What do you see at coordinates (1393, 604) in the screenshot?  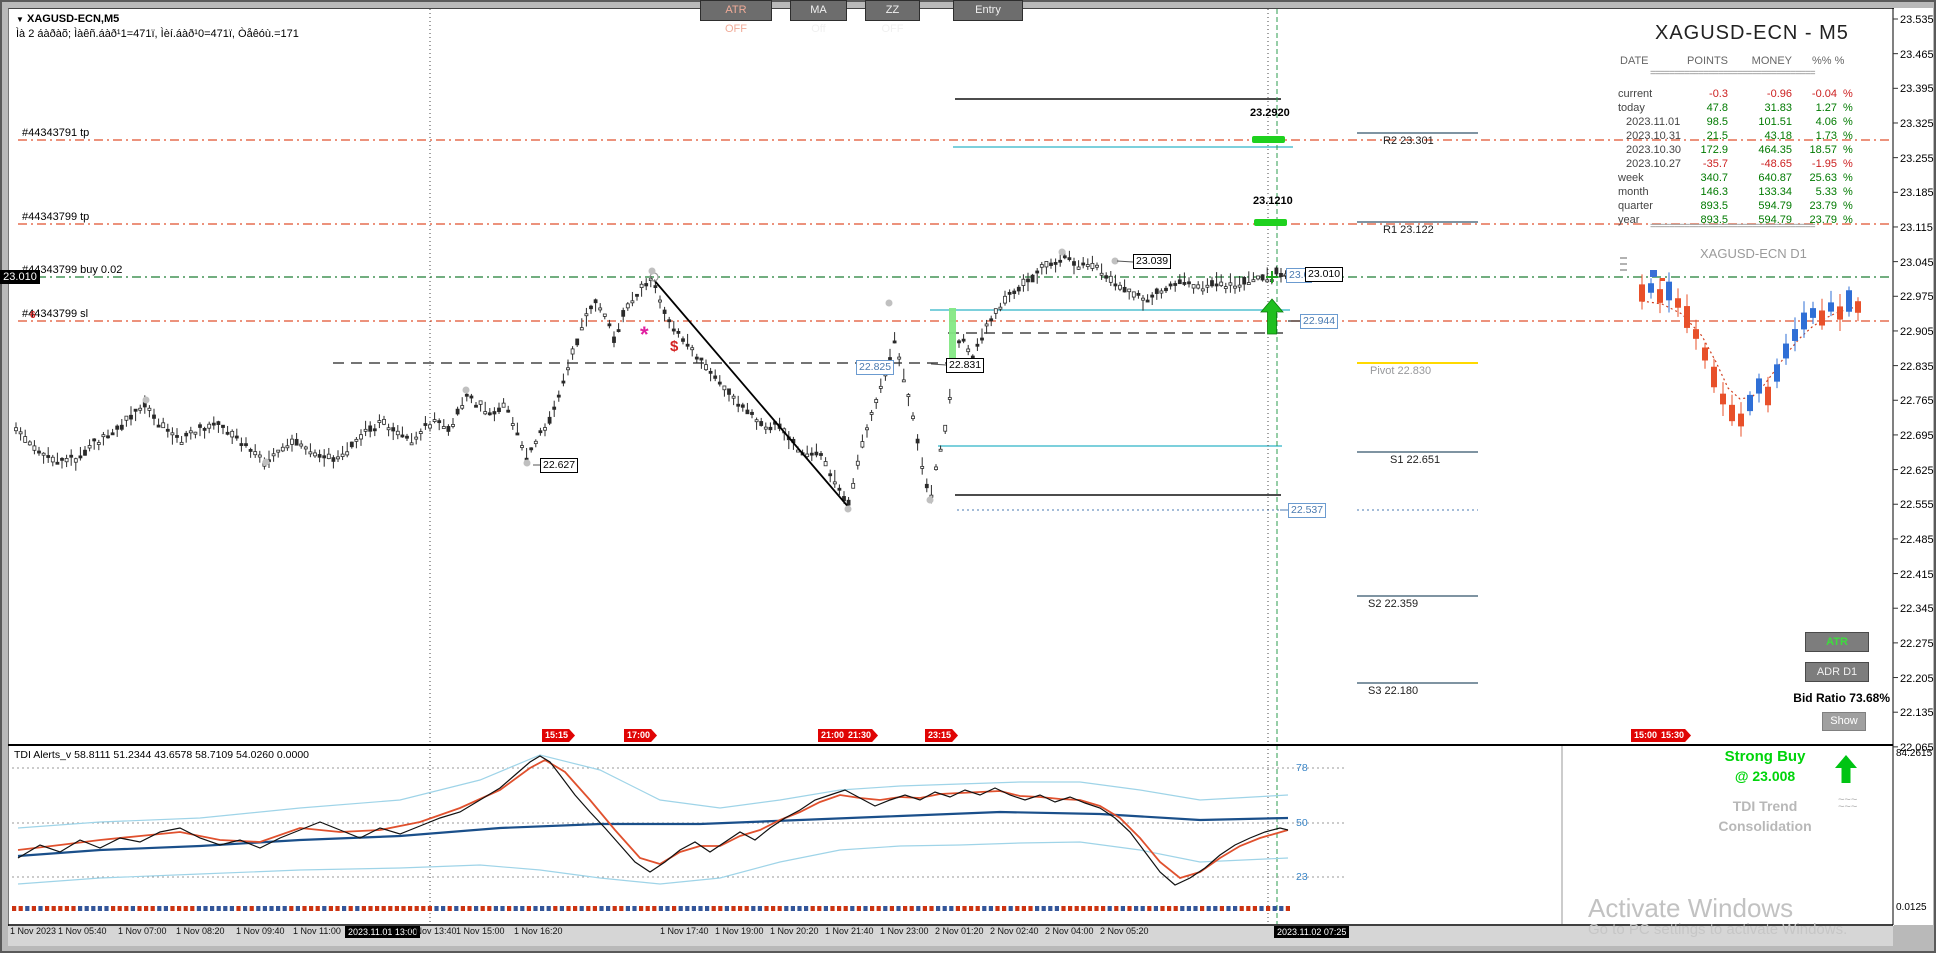 I see `pivot-label-s2: S2 22.359` at bounding box center [1393, 604].